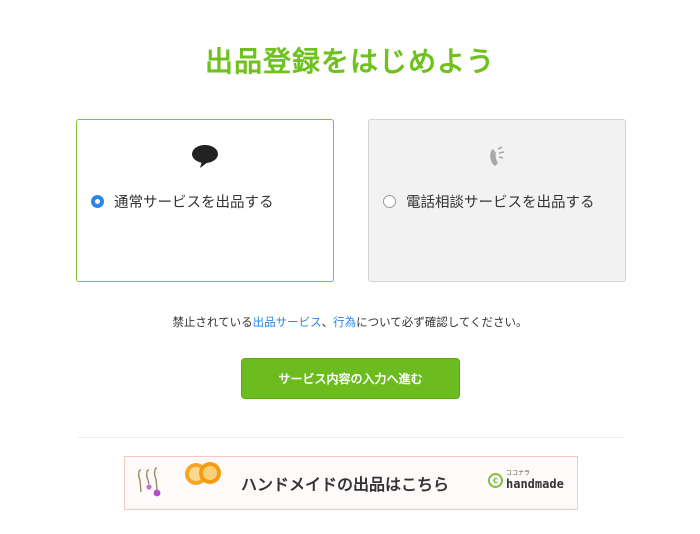 This screenshot has height=534, width=700. I want to click on coconala-handmade-logo: c ココナラ handmade, so click(526, 480).